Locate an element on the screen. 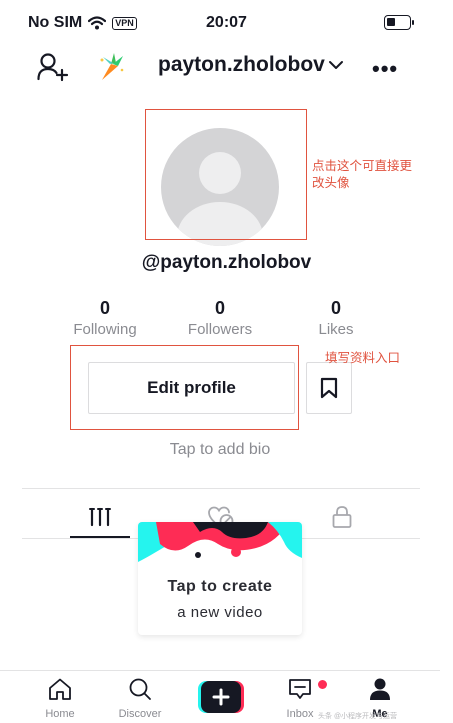 This screenshot has height=723, width=453. stat-followers: 0 Followers is located at coordinates (220, 319).